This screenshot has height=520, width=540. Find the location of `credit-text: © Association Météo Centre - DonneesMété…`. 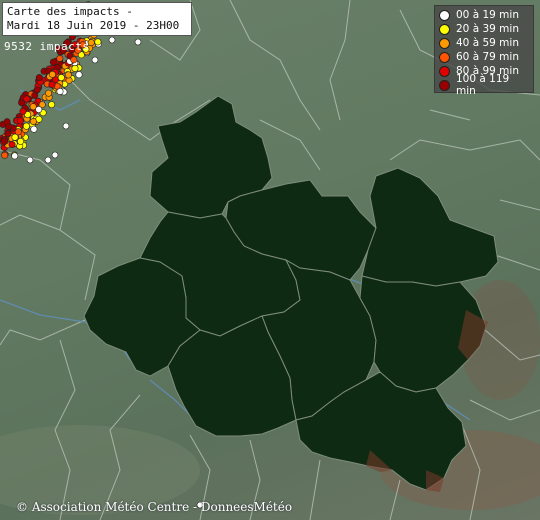

credit-text: © Association Météo Centre - DonneesMété… is located at coordinates (154, 507).